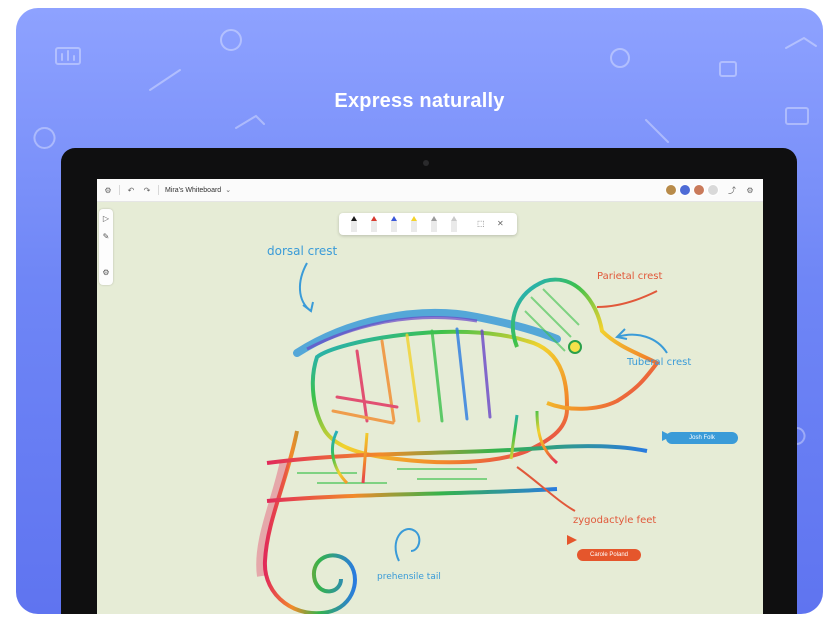  What do you see at coordinates (131, 190) in the screenshot?
I see `undo-icon: ↶` at bounding box center [131, 190].